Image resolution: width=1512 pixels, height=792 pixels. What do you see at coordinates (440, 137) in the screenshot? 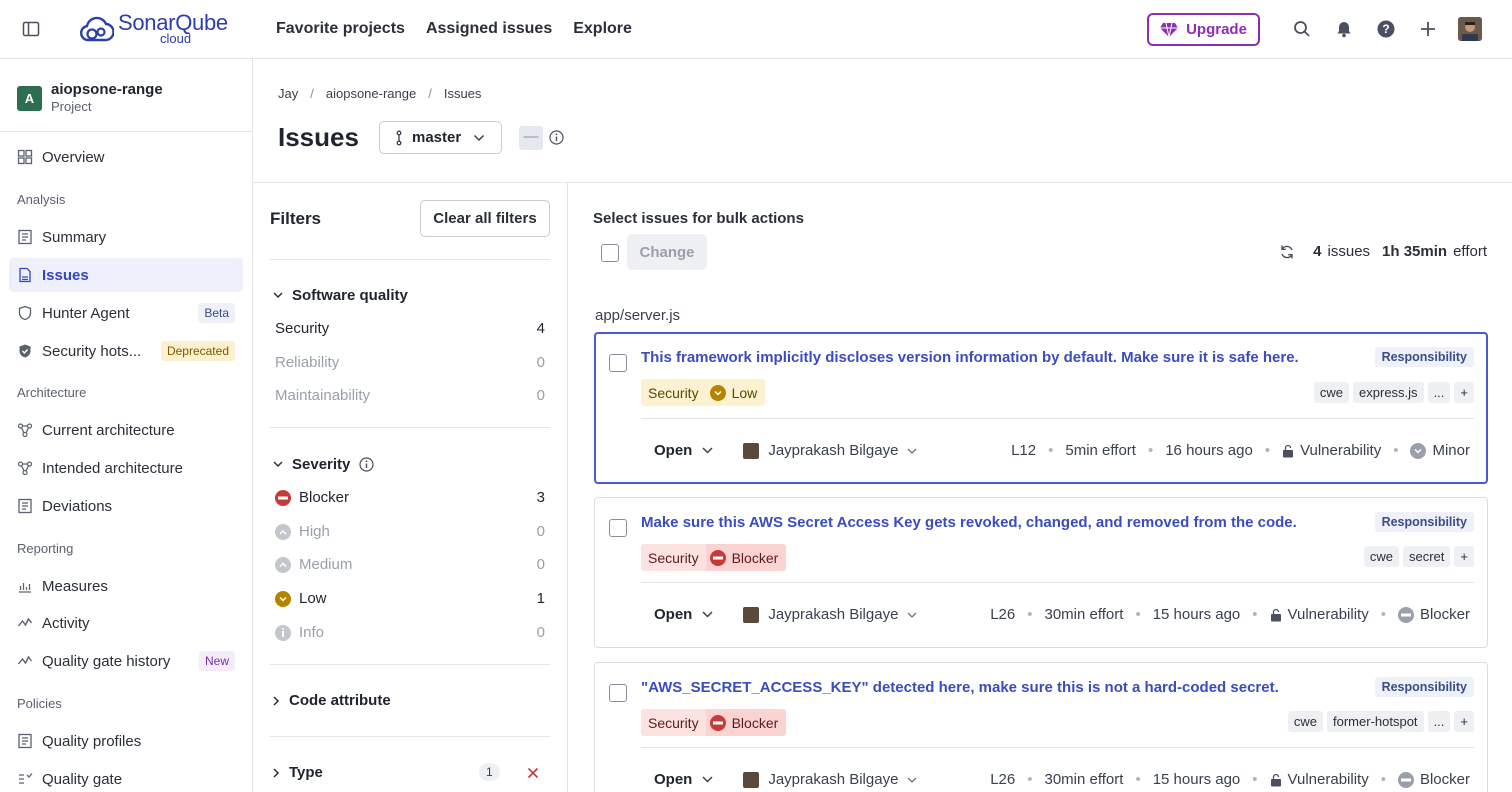
I see `branch-selector: master` at bounding box center [440, 137].